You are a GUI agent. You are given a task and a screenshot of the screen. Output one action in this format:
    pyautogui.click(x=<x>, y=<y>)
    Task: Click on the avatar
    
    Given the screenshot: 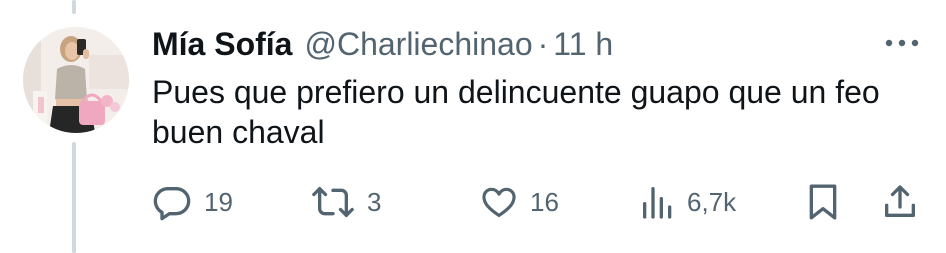 What is the action you would take?
    pyautogui.click(x=76, y=80)
    